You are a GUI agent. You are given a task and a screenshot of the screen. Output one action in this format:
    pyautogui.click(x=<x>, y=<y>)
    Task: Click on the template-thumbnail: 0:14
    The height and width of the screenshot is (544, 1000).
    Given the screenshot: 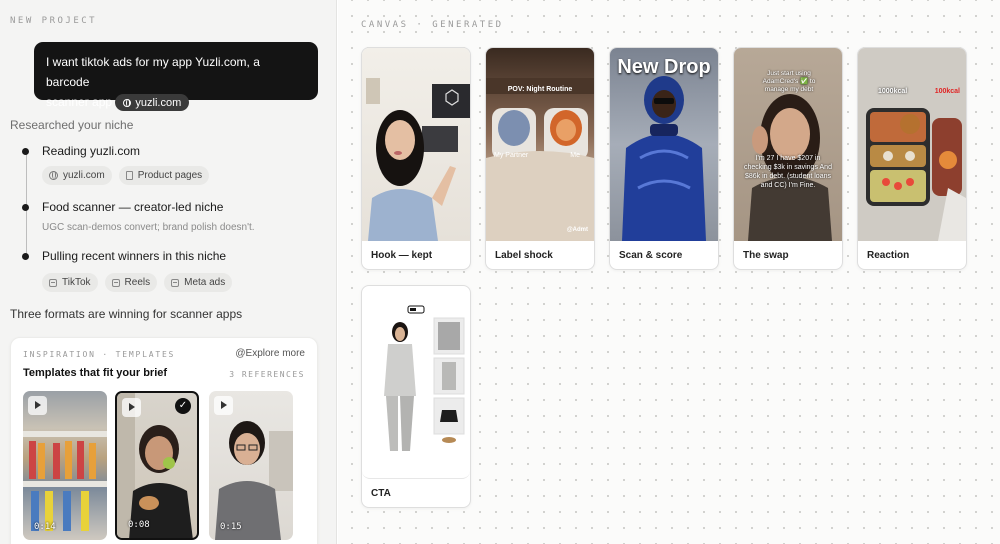 What is the action you would take?
    pyautogui.click(x=65, y=465)
    